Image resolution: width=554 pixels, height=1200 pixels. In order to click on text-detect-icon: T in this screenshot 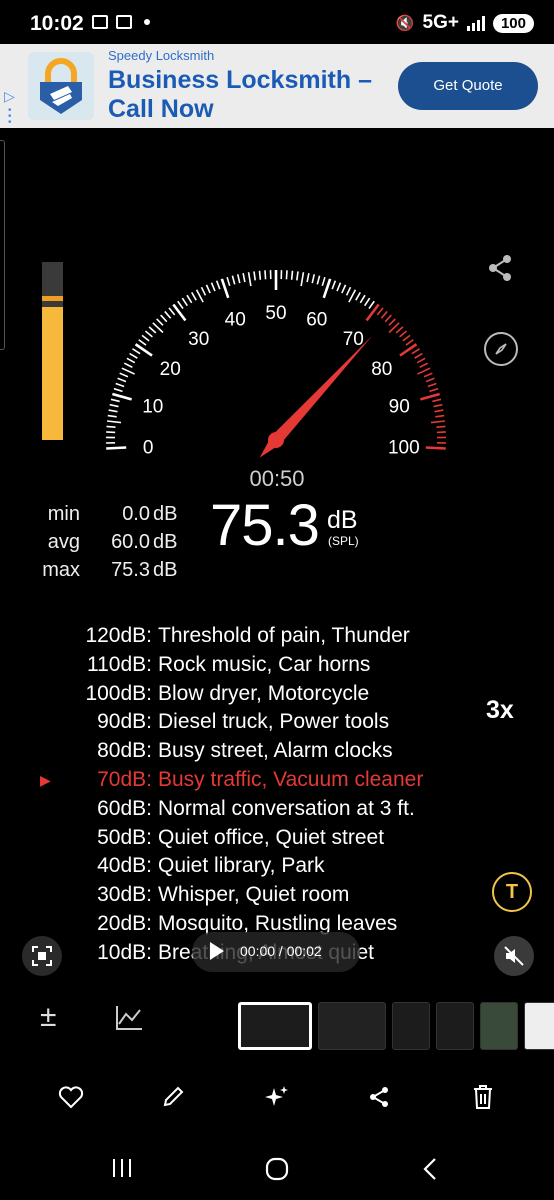, I will do `click(512, 892)`.